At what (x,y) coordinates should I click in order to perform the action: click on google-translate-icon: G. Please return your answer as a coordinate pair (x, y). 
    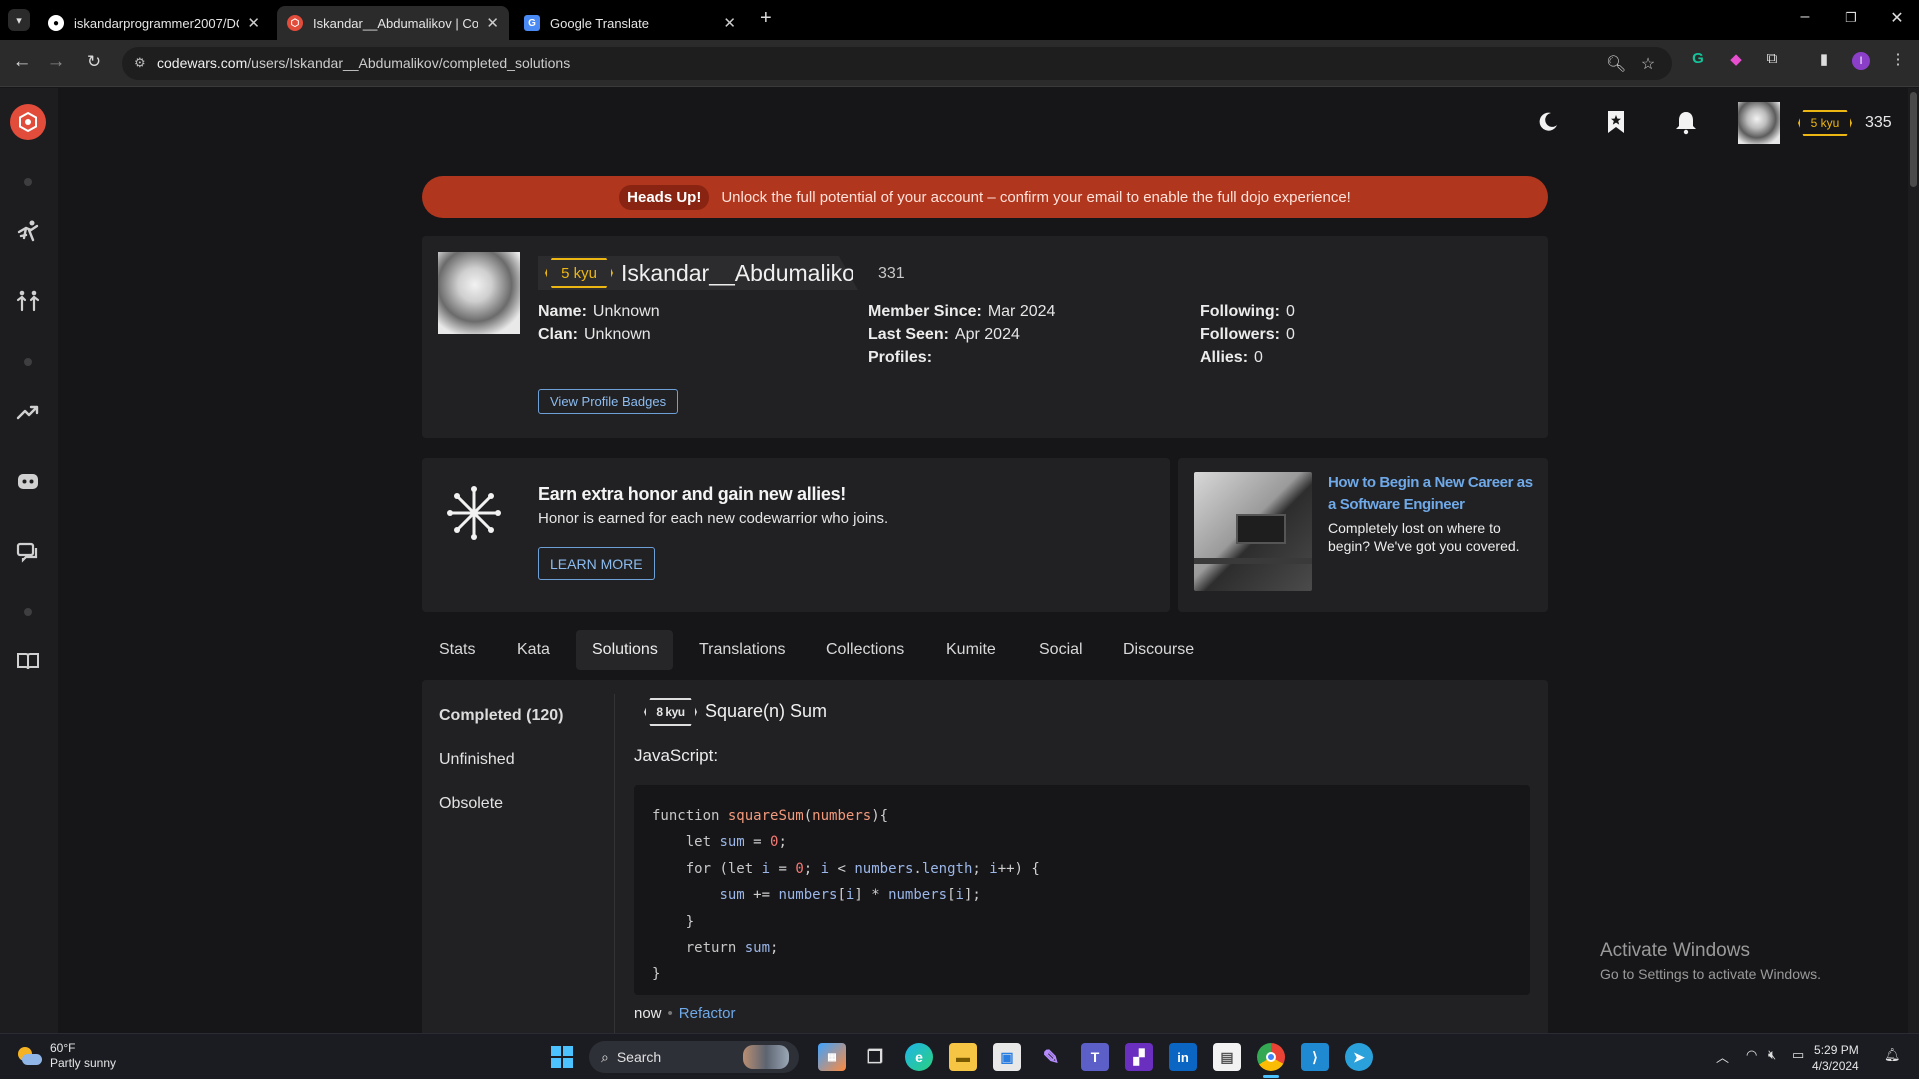
    Looking at the image, I should click on (532, 23).